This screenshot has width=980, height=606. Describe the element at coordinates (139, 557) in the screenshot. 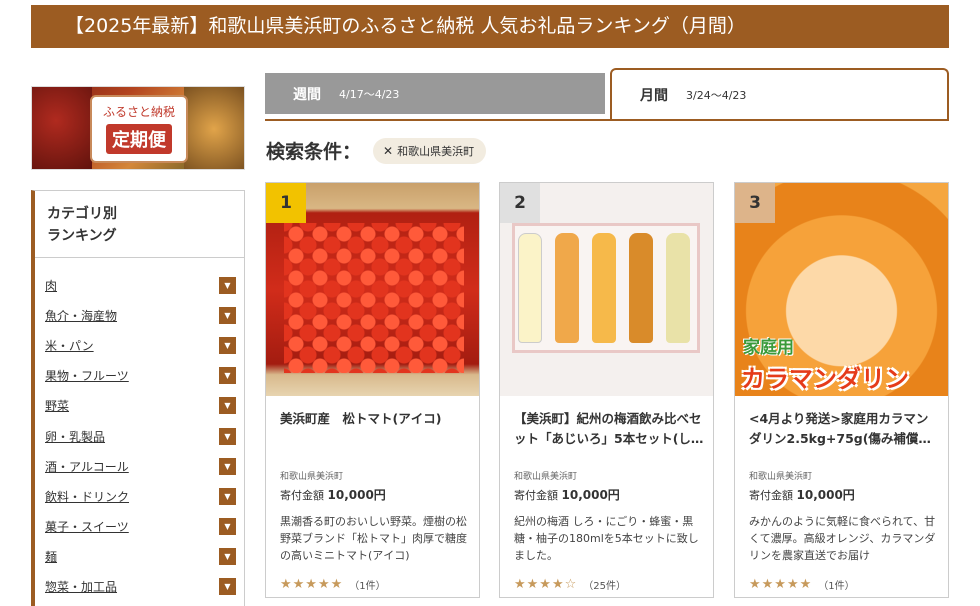

I see `category-item: 麺 ▼` at that location.